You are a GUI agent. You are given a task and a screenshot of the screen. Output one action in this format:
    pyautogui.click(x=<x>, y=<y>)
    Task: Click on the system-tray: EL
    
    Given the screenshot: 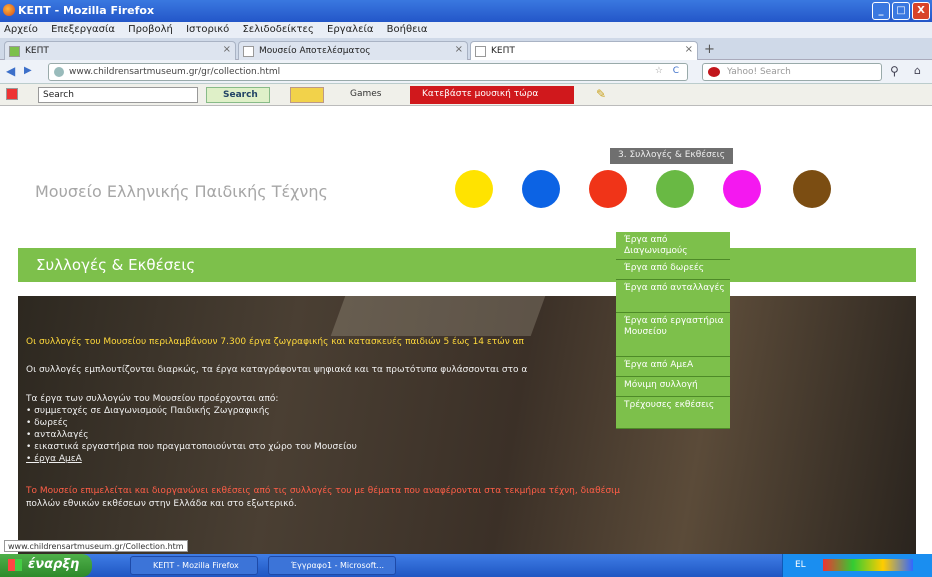 What is the action you would take?
    pyautogui.click(x=857, y=565)
    